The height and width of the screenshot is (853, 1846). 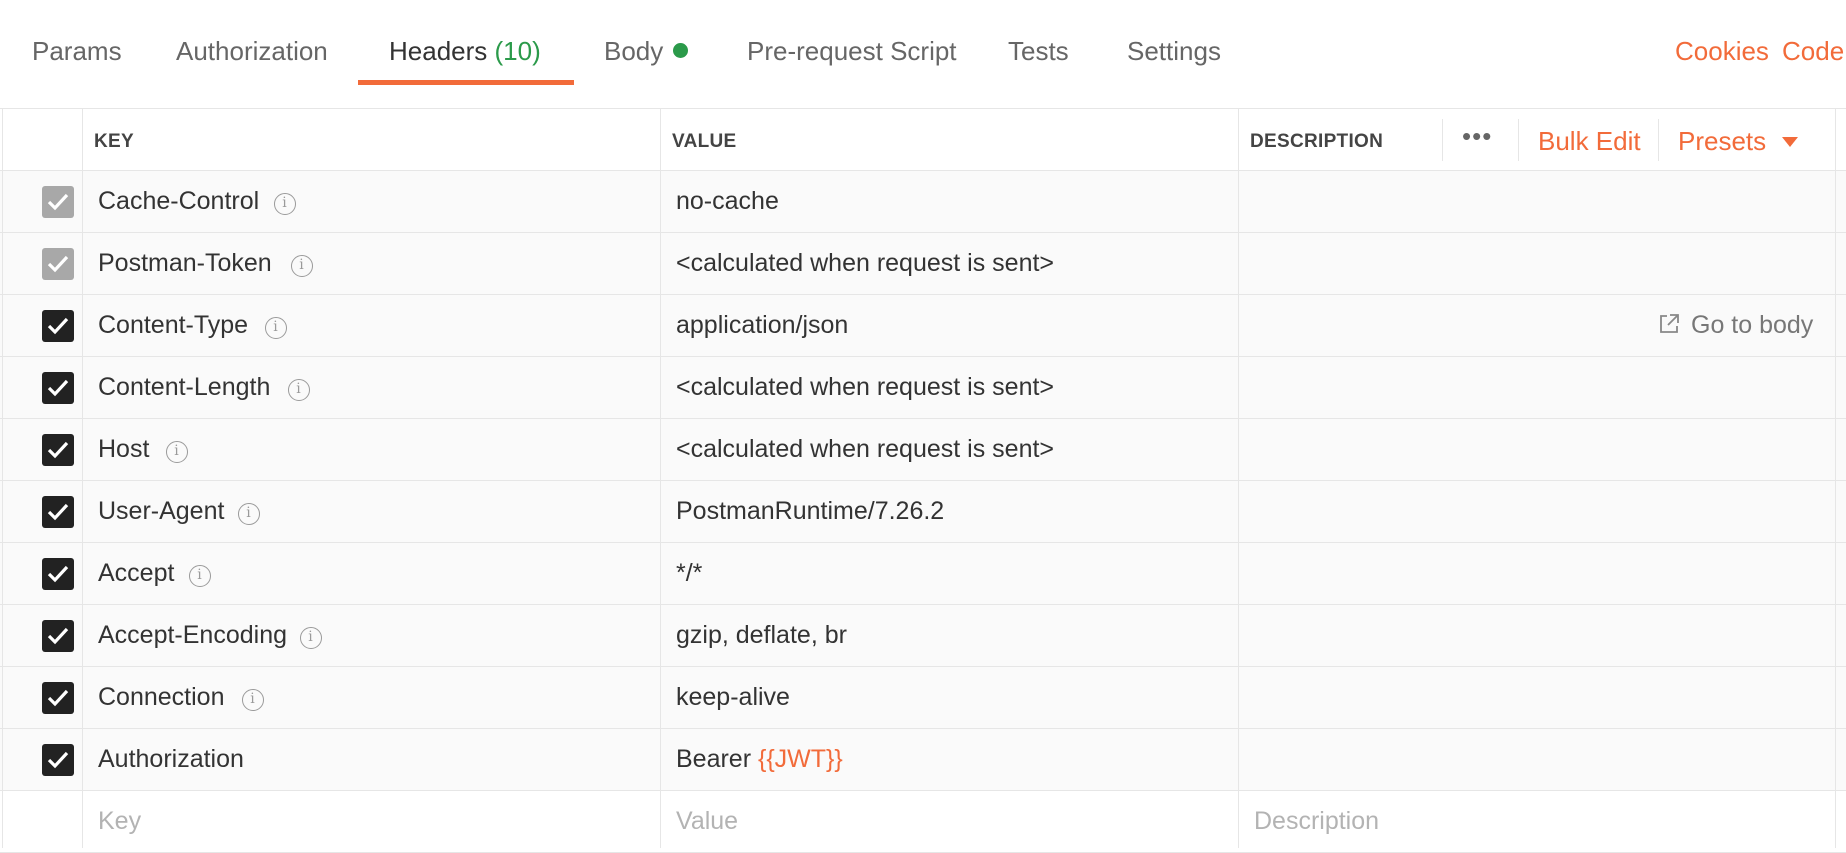 What do you see at coordinates (1669, 323) in the screenshot?
I see `external-link-icon` at bounding box center [1669, 323].